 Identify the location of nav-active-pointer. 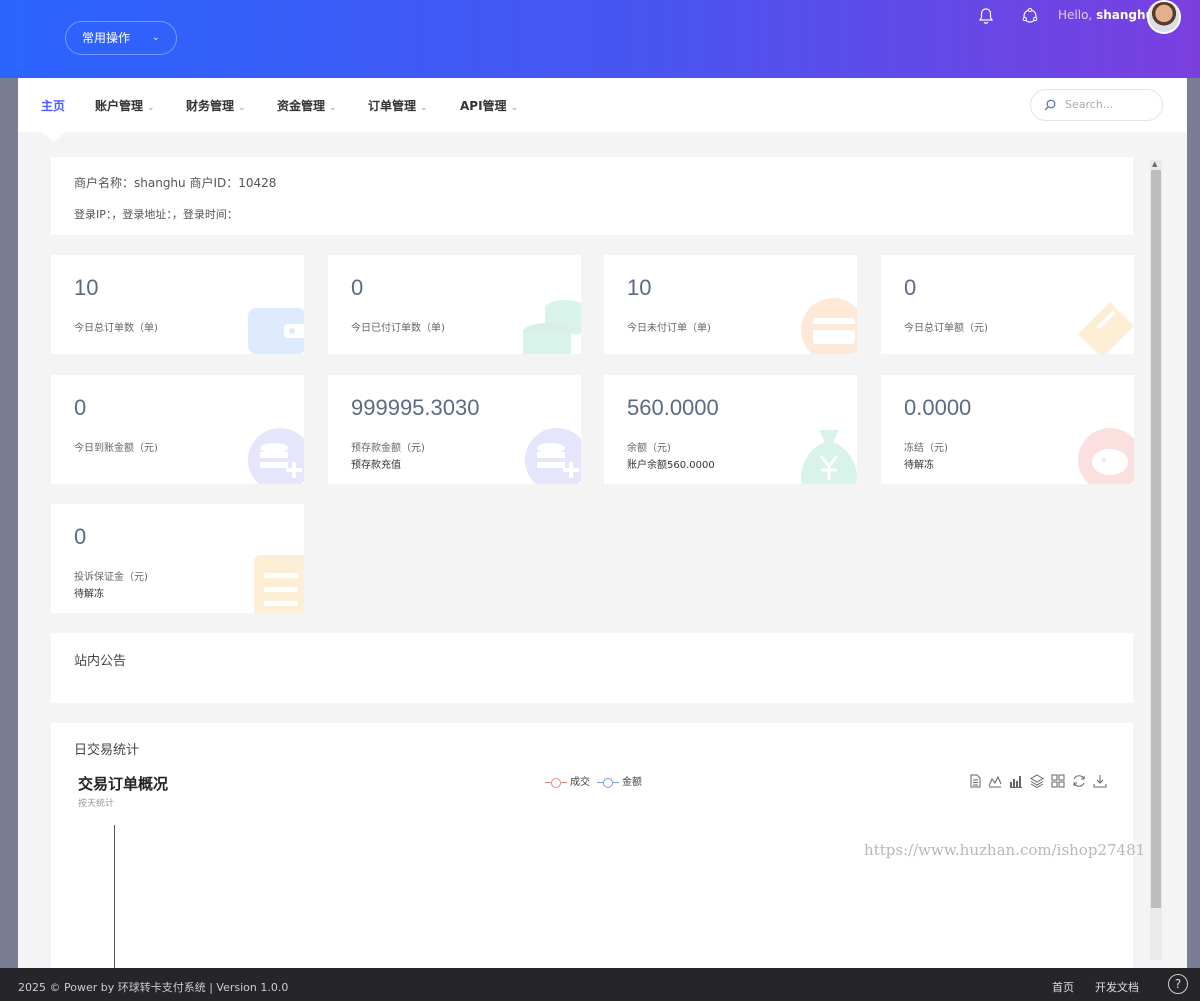
(54, 137).